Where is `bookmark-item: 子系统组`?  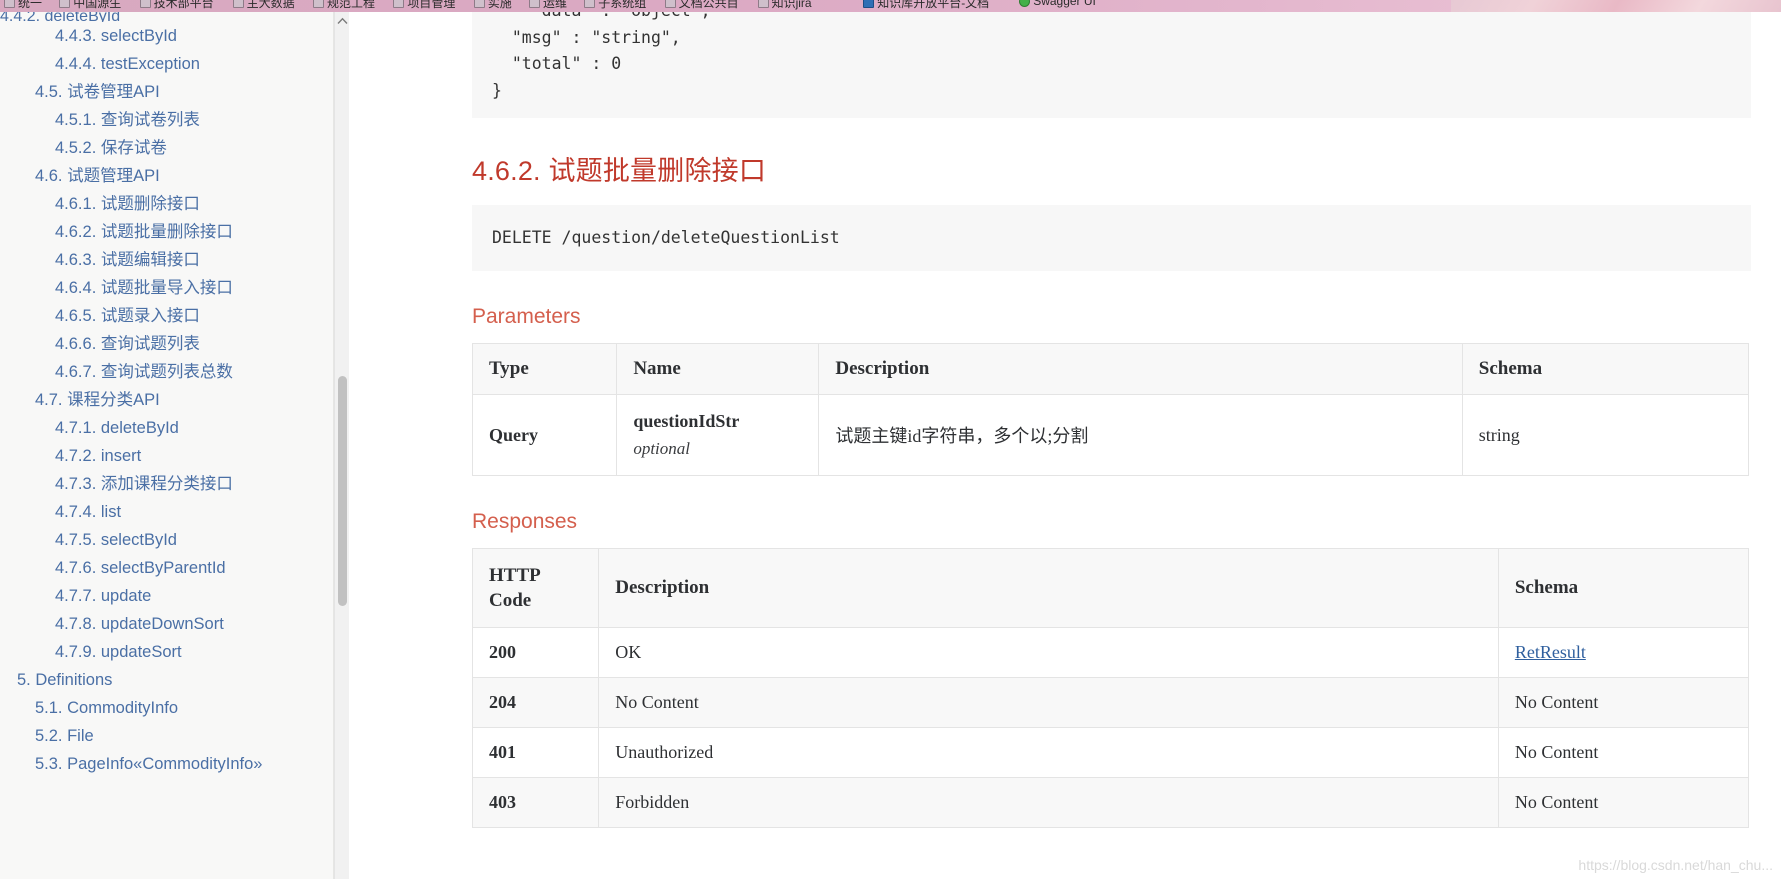
bookmark-item: 子系统组 is located at coordinates (615, 5).